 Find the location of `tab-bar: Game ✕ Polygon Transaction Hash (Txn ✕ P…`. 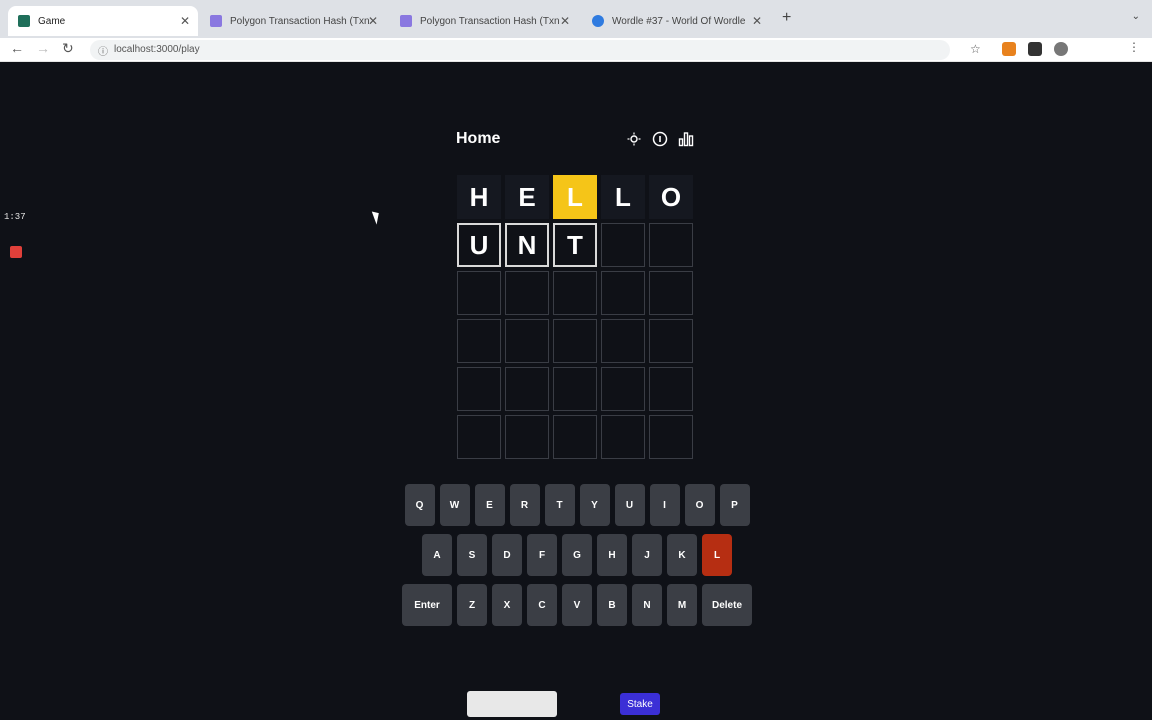

tab-bar: Game ✕ Polygon Transaction Hash (Txn ✕ P… is located at coordinates (576, 19).